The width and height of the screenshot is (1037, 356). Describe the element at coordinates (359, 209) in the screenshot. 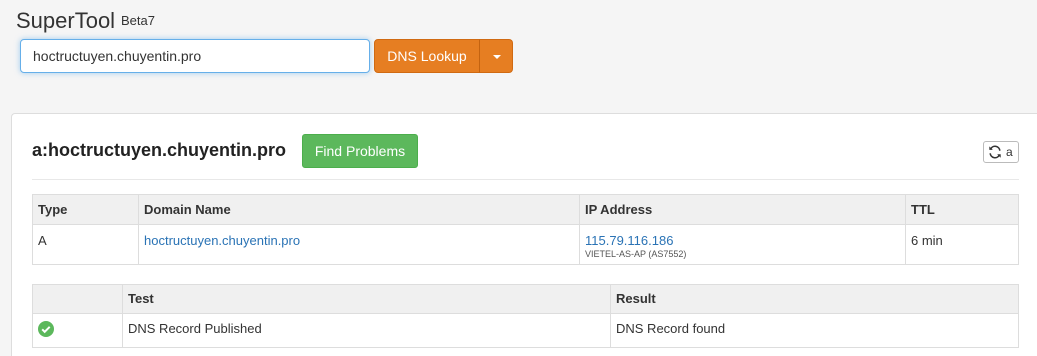

I see `column-header: Domain Name` at that location.